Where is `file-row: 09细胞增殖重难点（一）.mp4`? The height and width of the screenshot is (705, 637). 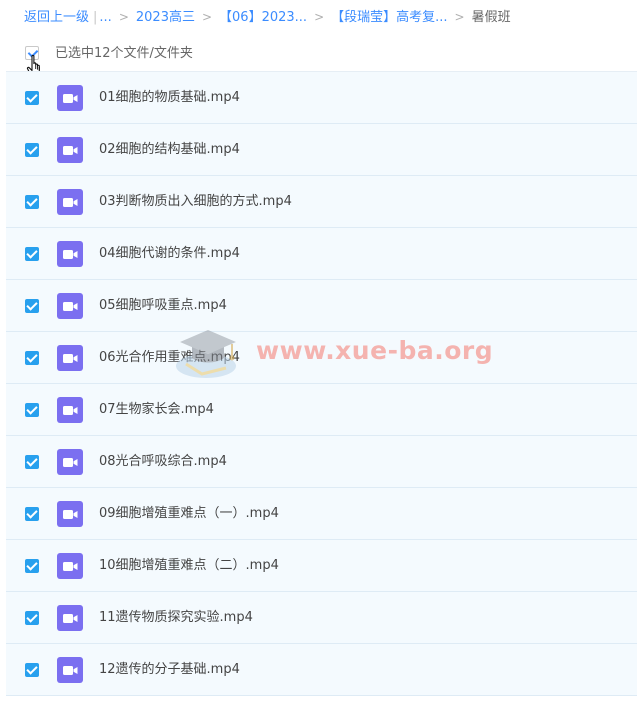 file-row: 09细胞增殖重难点（一）.mp4 is located at coordinates (321, 514).